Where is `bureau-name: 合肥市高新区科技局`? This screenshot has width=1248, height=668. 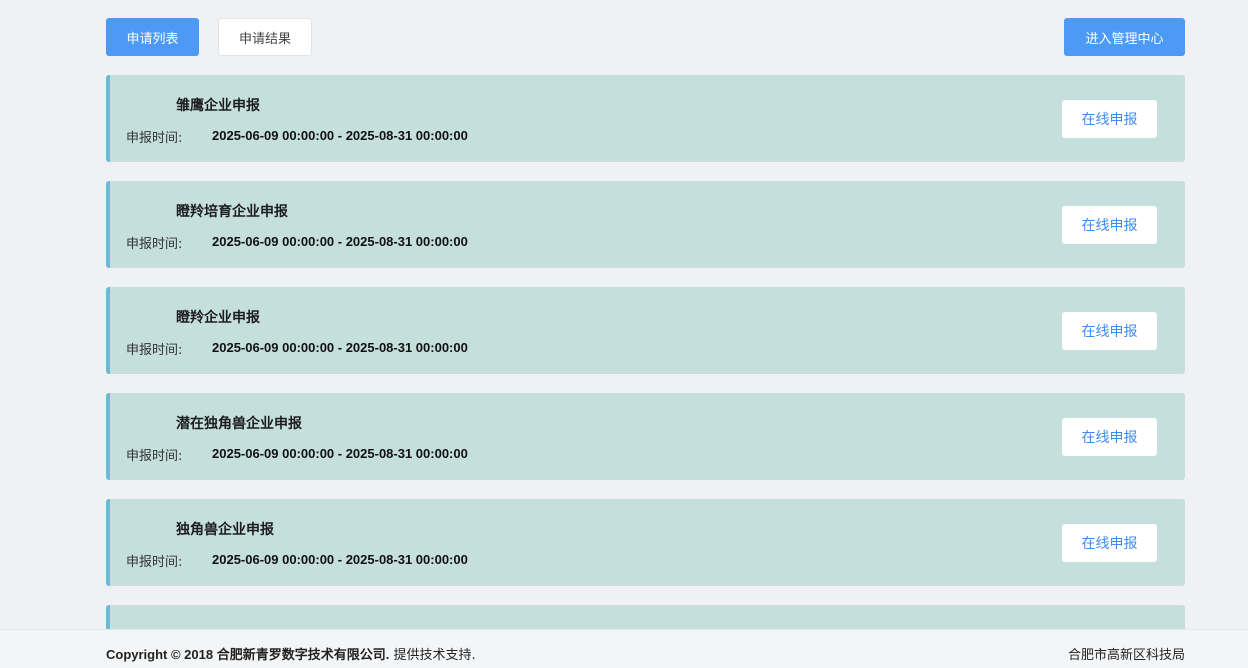 bureau-name: 合肥市高新区科技局 is located at coordinates (1126, 655).